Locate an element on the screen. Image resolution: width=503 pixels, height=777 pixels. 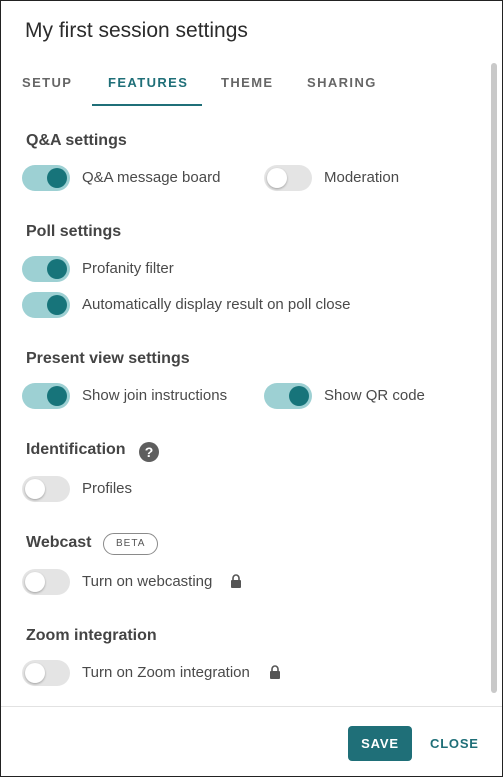
zoom-integration-toggle is located at coordinates (46, 673).